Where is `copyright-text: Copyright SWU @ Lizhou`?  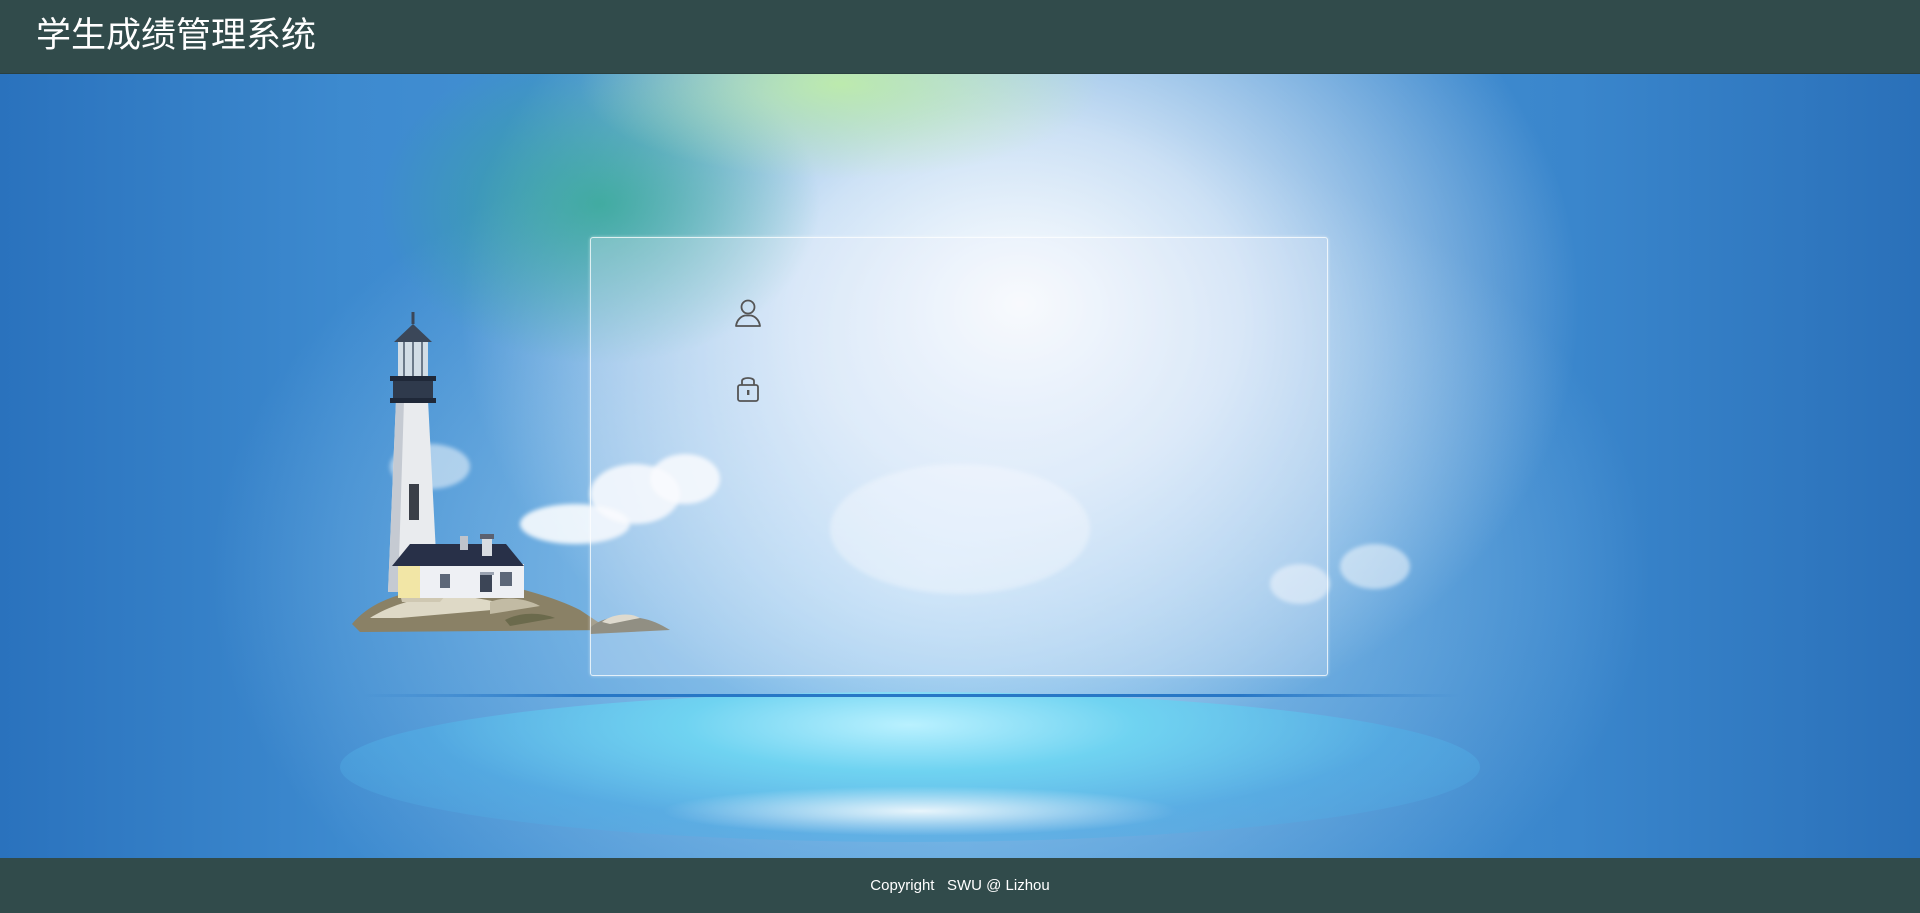
copyright-text: Copyright SWU @ Lizhou is located at coordinates (960, 885).